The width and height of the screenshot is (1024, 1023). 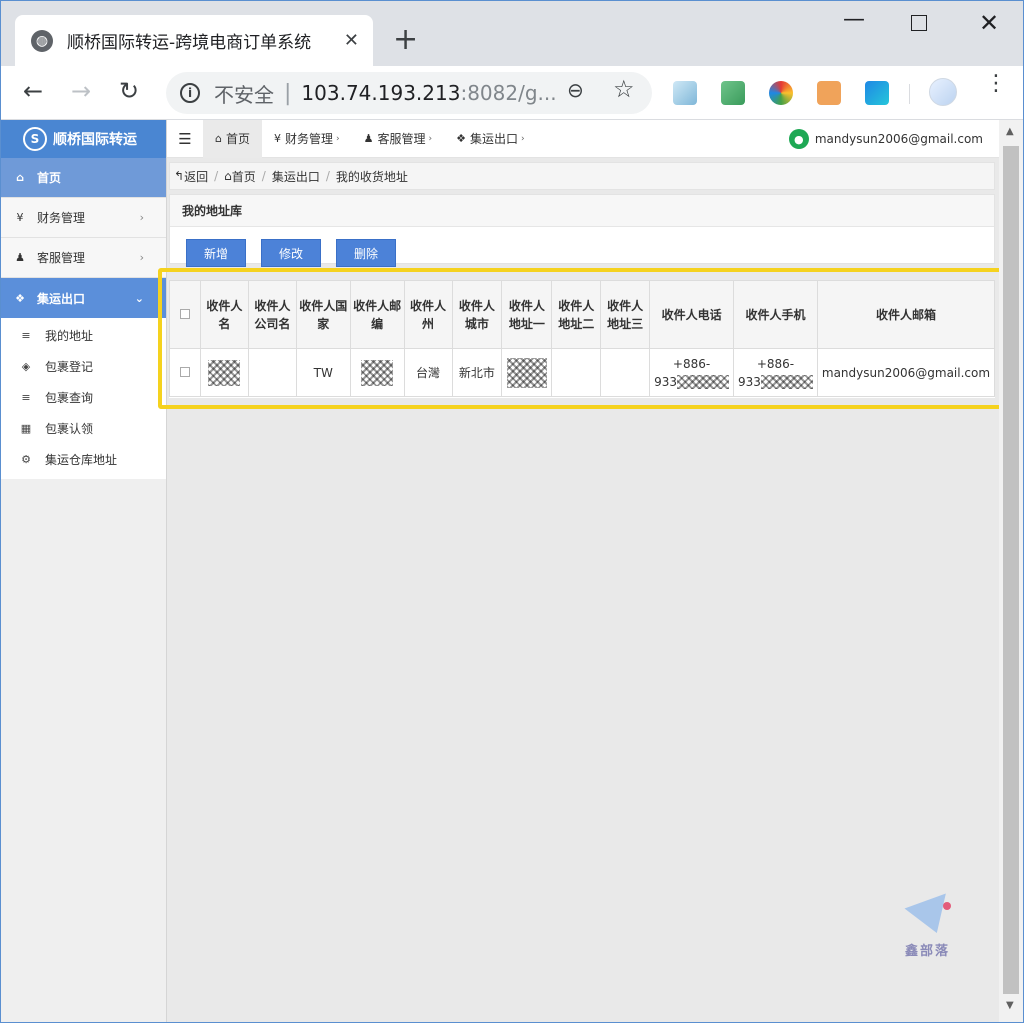 What do you see at coordinates (1010, 1005) in the screenshot?
I see `scroll-down-icon: ▼` at bounding box center [1010, 1005].